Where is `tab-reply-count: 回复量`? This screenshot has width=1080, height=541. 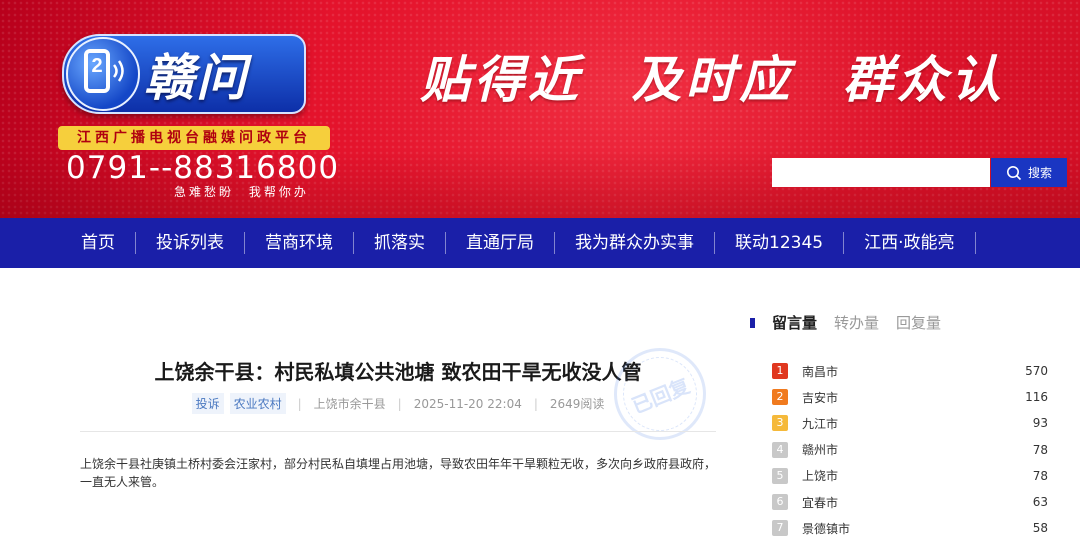
tab-reply-count: 回复量 is located at coordinates (918, 322).